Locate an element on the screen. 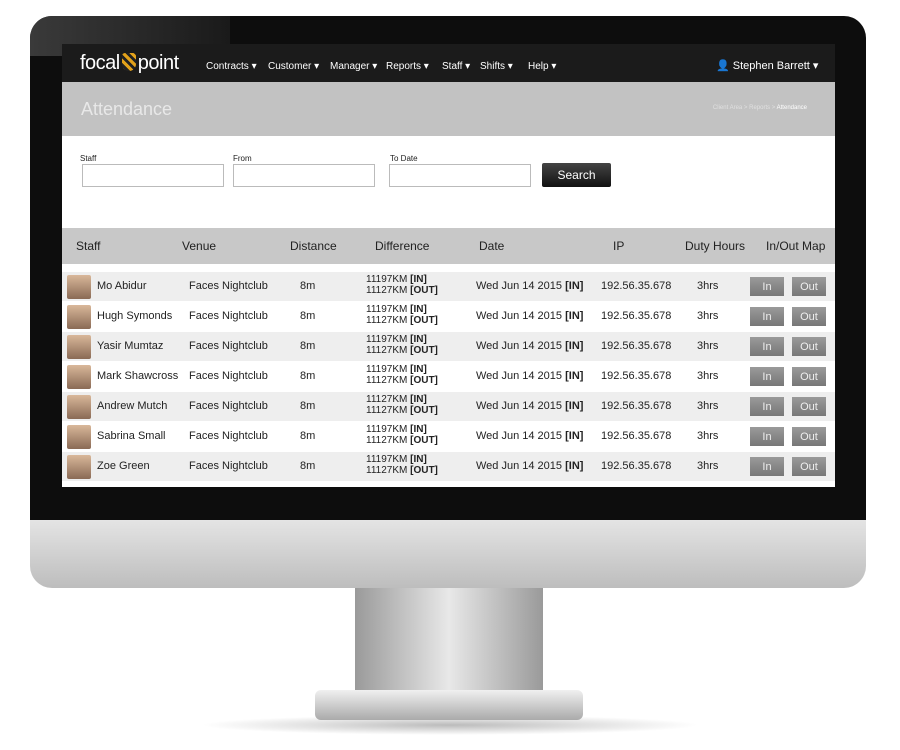  to-date-input is located at coordinates (460, 175).